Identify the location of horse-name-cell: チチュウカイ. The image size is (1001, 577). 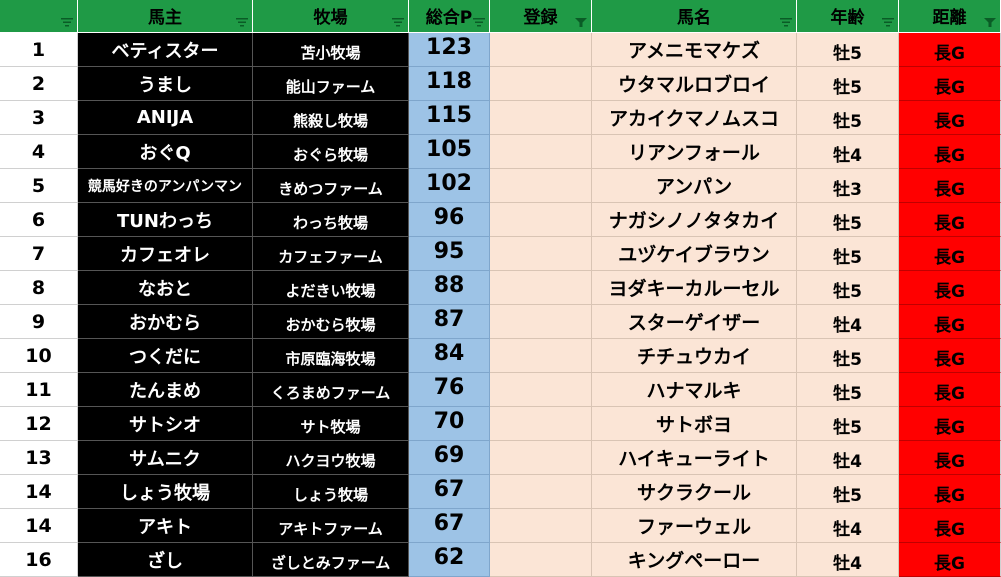
(694, 356).